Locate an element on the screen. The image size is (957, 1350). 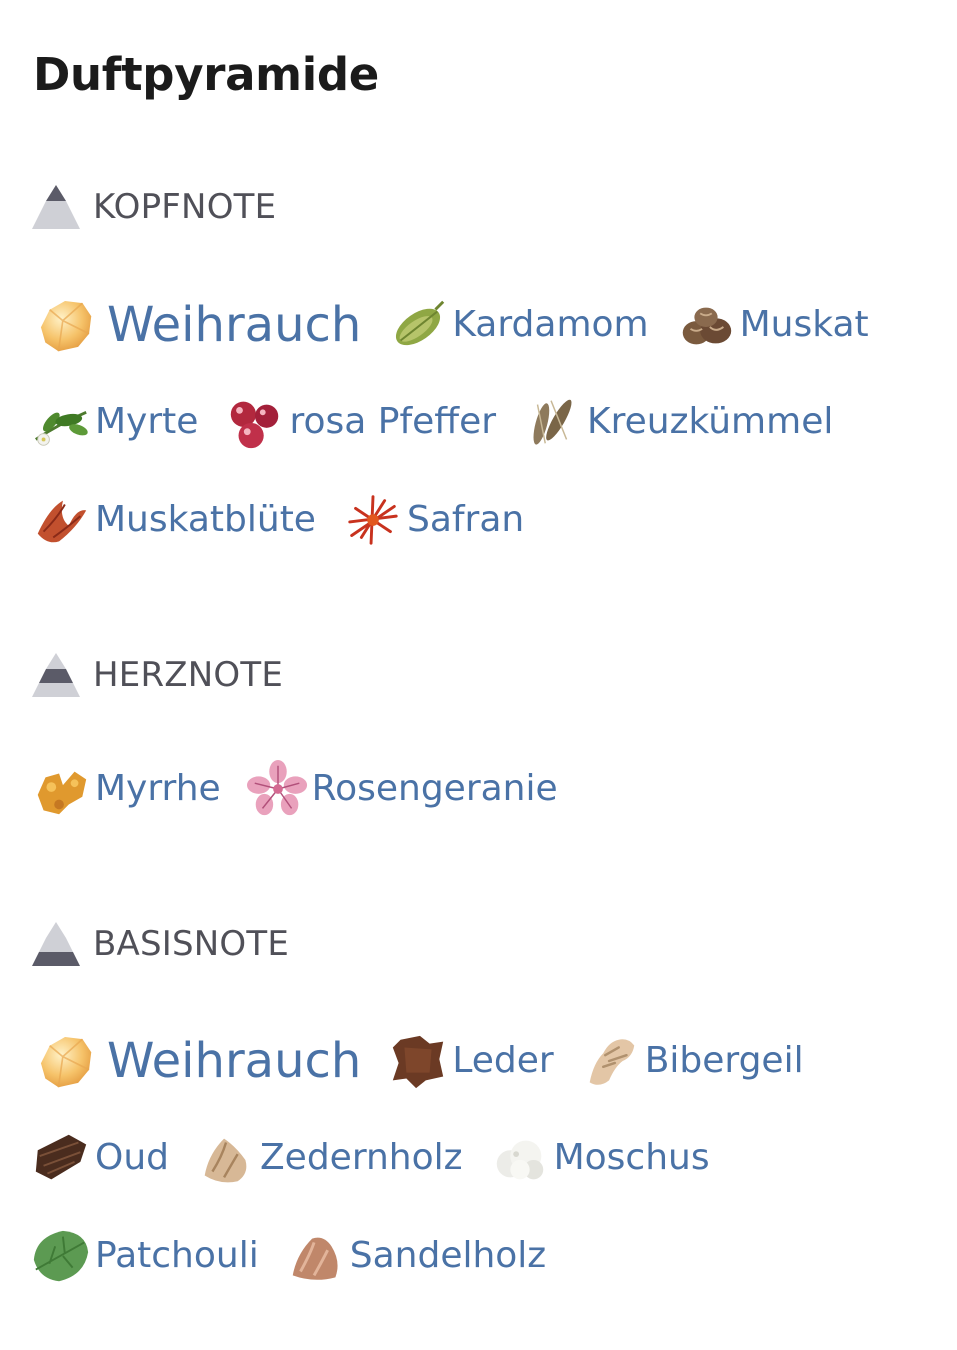
note-link: Muskat is located at coordinates (772, 325).